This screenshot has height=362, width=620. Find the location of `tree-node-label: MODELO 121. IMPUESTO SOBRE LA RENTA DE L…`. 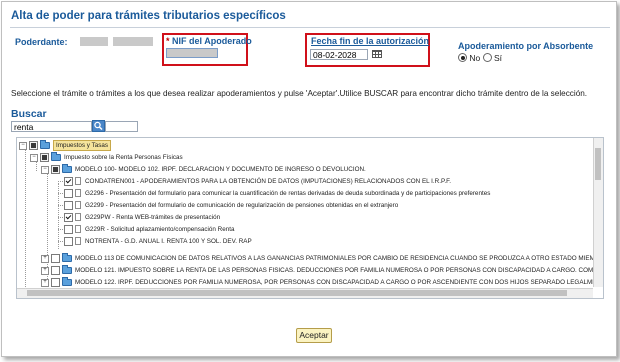

tree-node-label: MODELO 121. IMPUESTO SOBRE LA RENTA DE L… is located at coordinates (339, 270).